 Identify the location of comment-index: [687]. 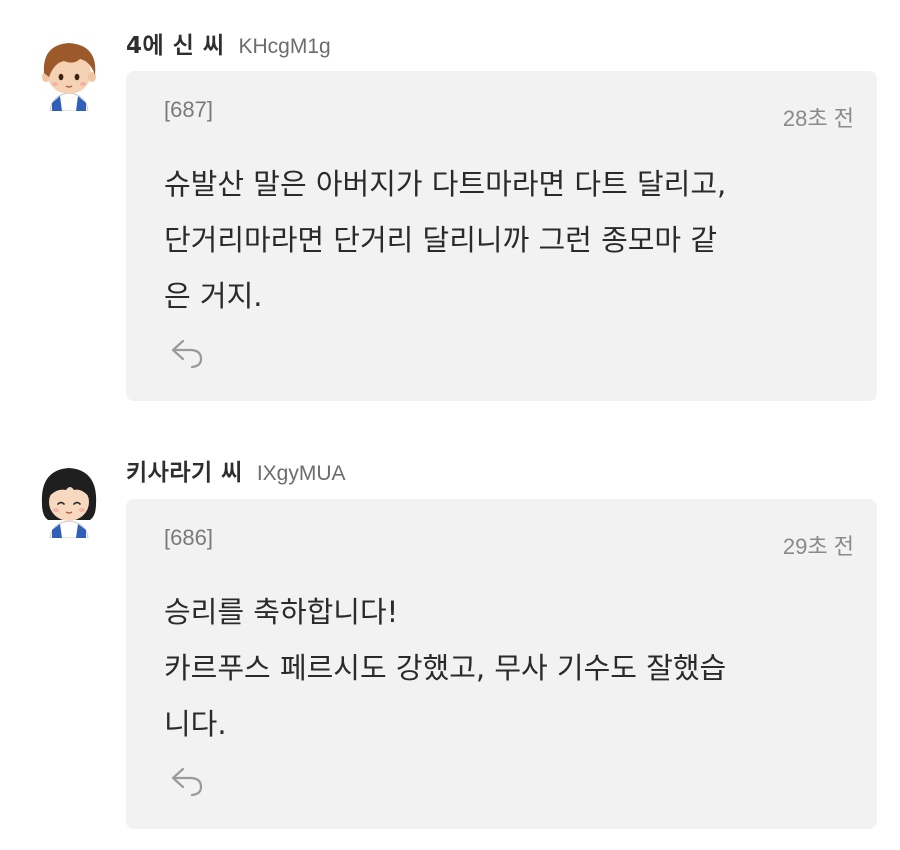
(188, 109).